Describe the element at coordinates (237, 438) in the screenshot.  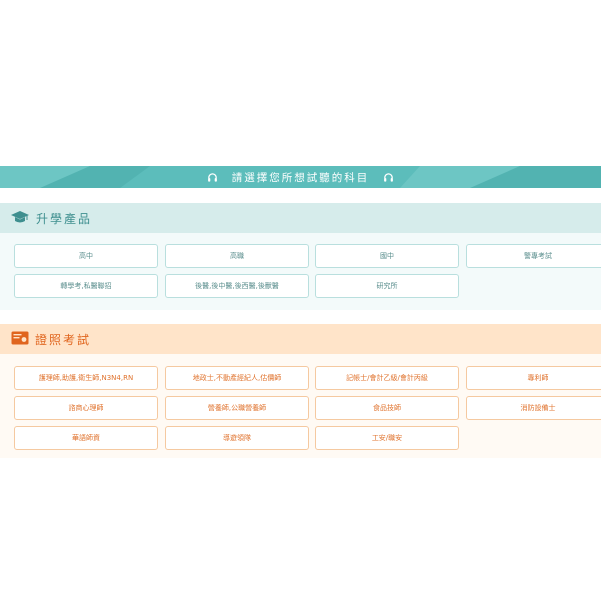
I see `subject-button: 導遊領隊` at that location.